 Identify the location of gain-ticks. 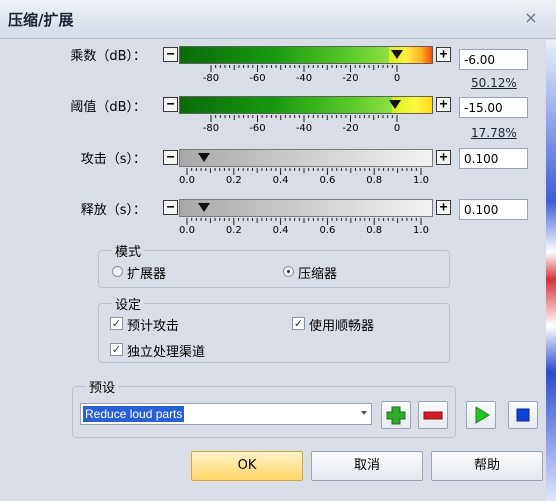
(304, 68).